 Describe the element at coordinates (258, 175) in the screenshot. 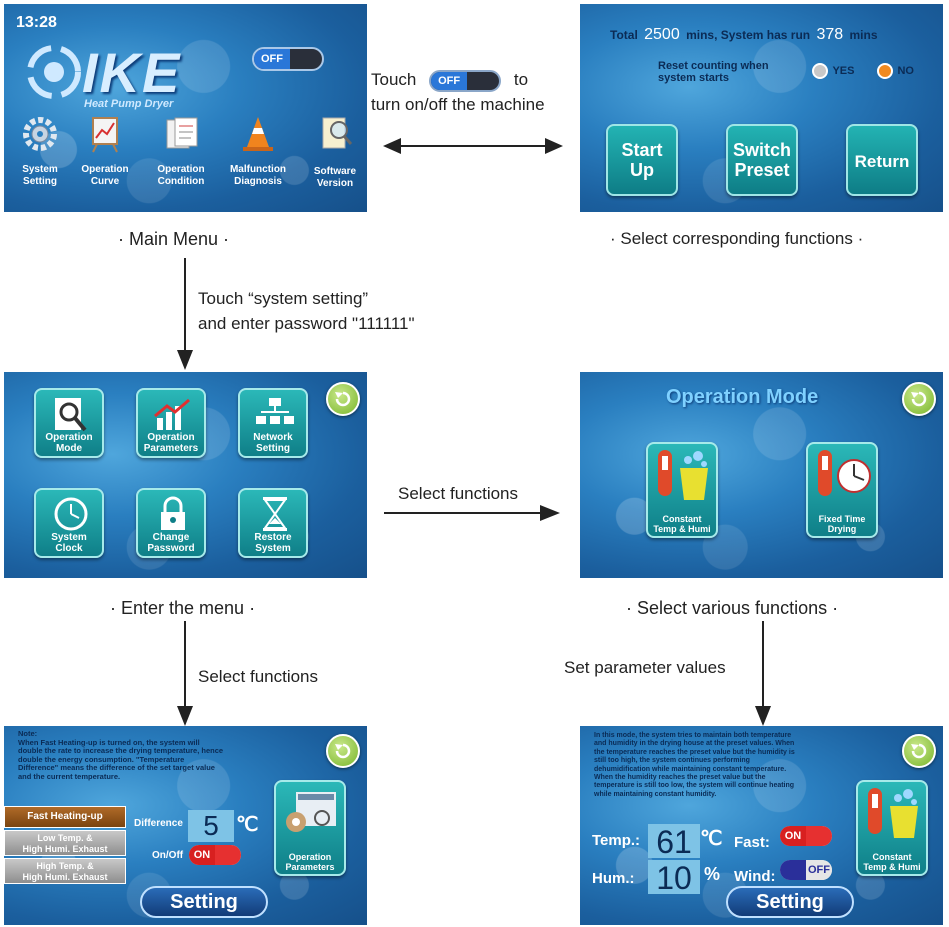

I see `menu-label: Malfunction Diagnosis` at that location.